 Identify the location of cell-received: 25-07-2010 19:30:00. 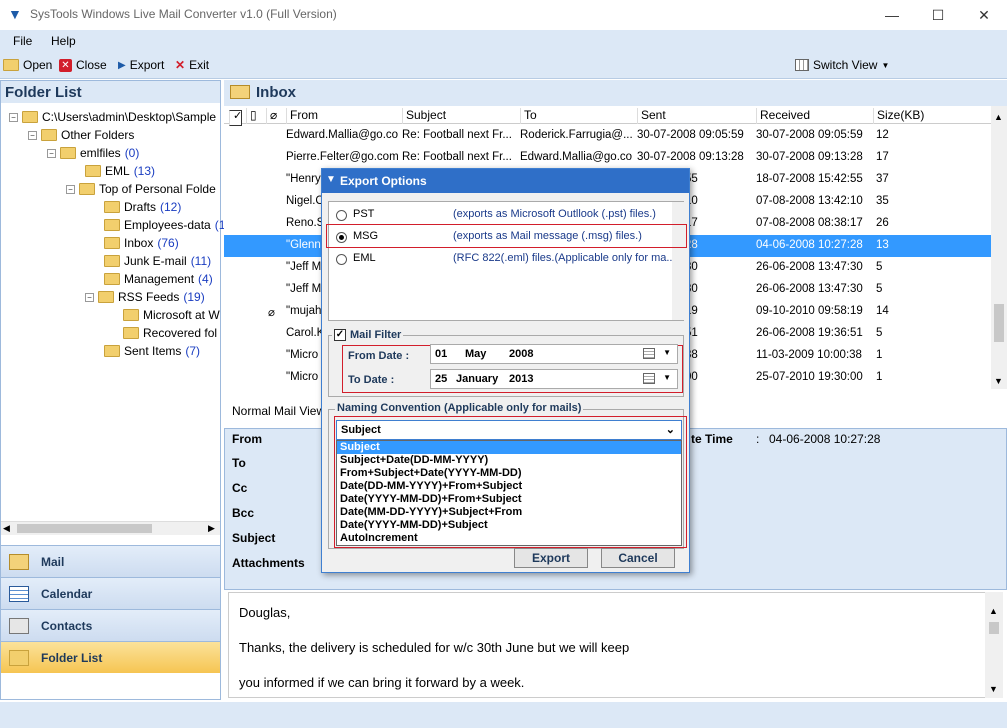
(809, 377).